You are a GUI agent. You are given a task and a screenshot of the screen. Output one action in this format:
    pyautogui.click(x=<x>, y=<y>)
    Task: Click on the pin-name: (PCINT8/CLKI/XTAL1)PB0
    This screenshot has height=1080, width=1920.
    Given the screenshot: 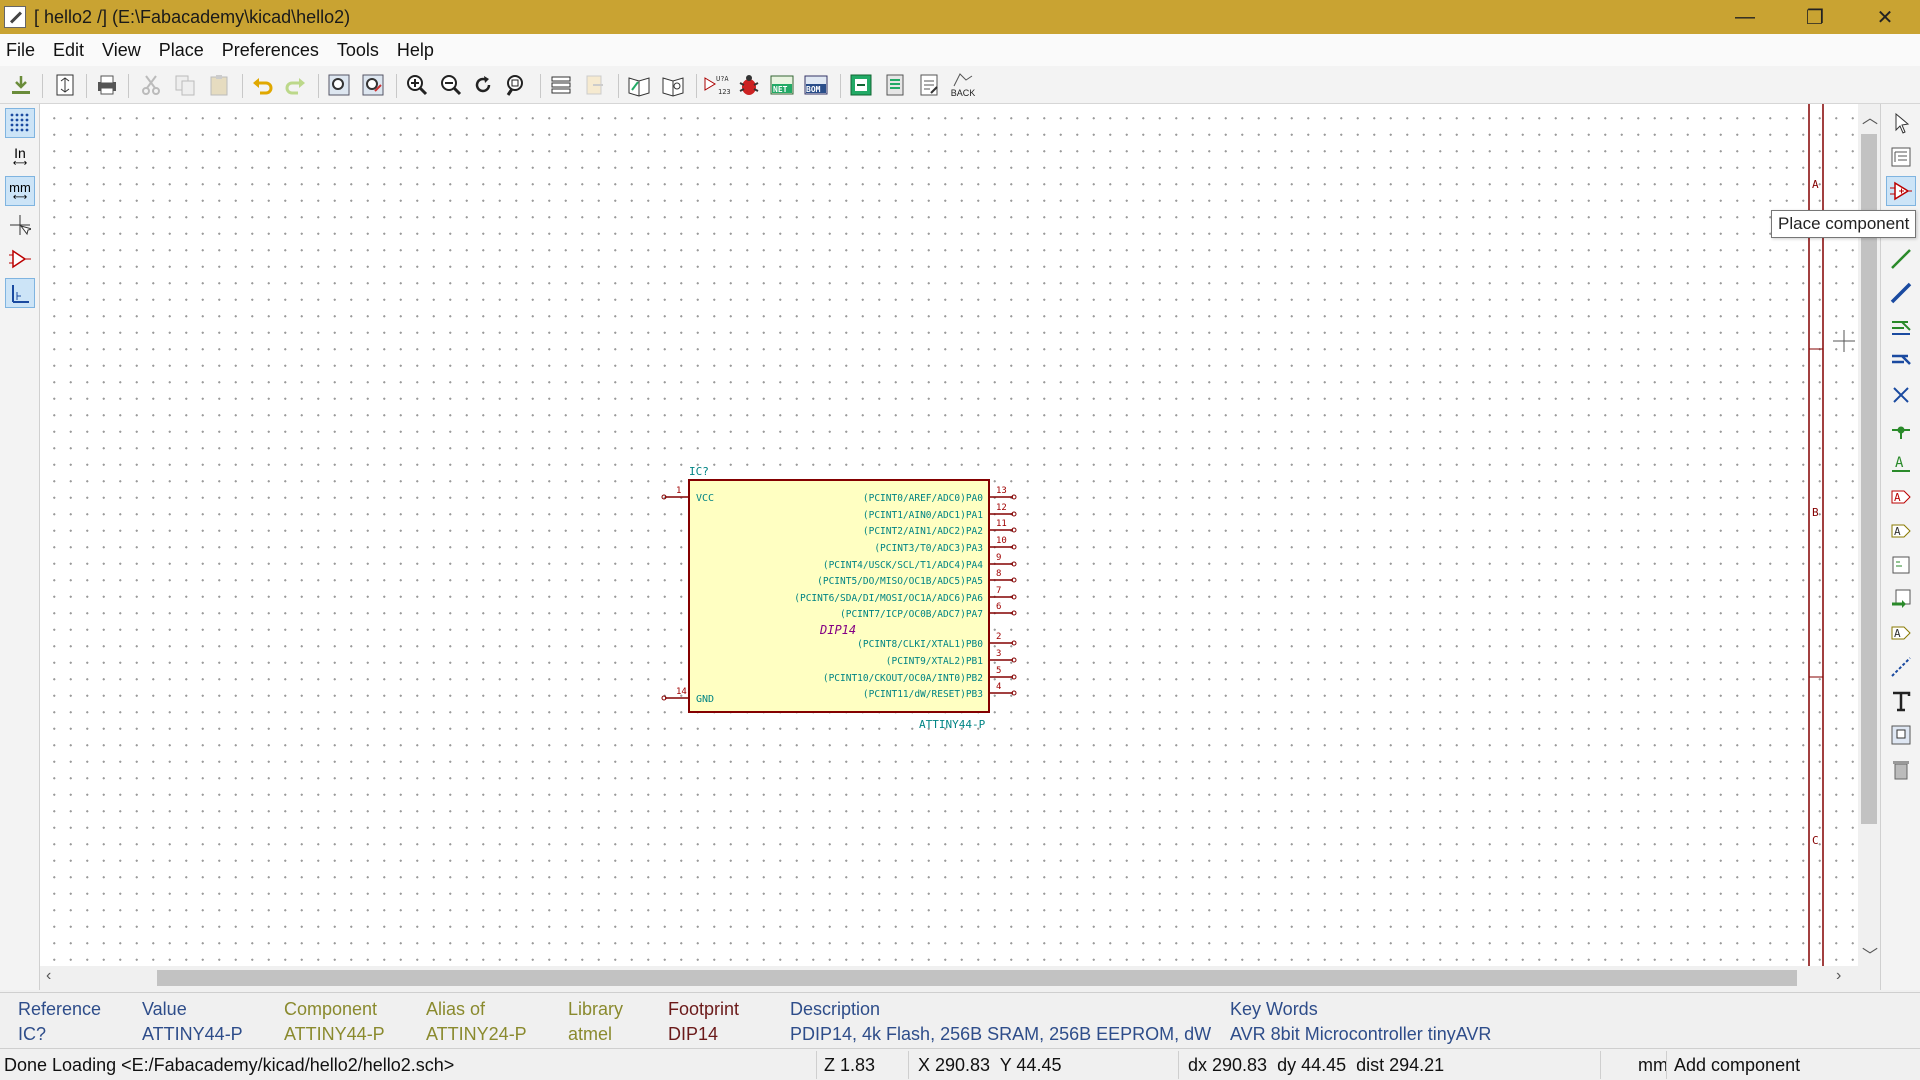 What is the action you would take?
    pyautogui.click(x=920, y=644)
    